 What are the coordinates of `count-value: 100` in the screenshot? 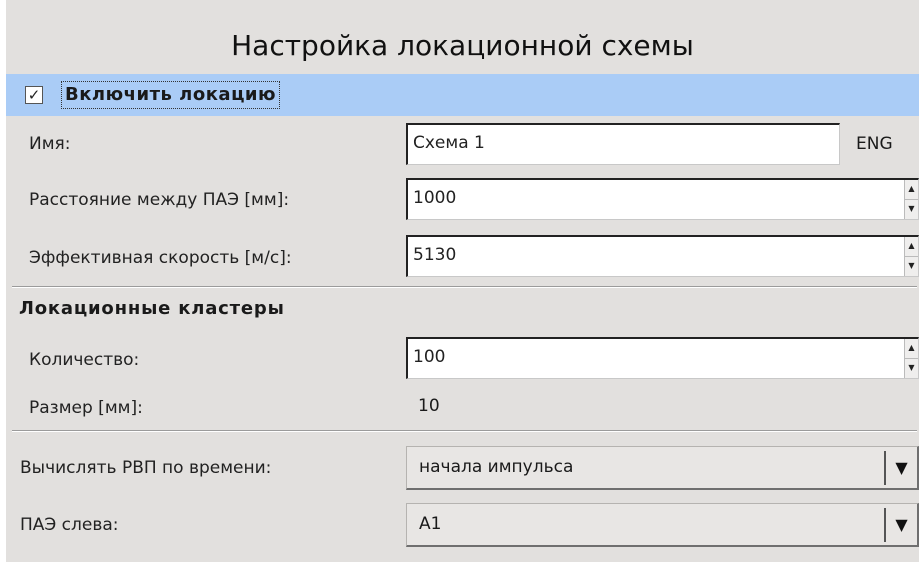 It's located at (429, 357).